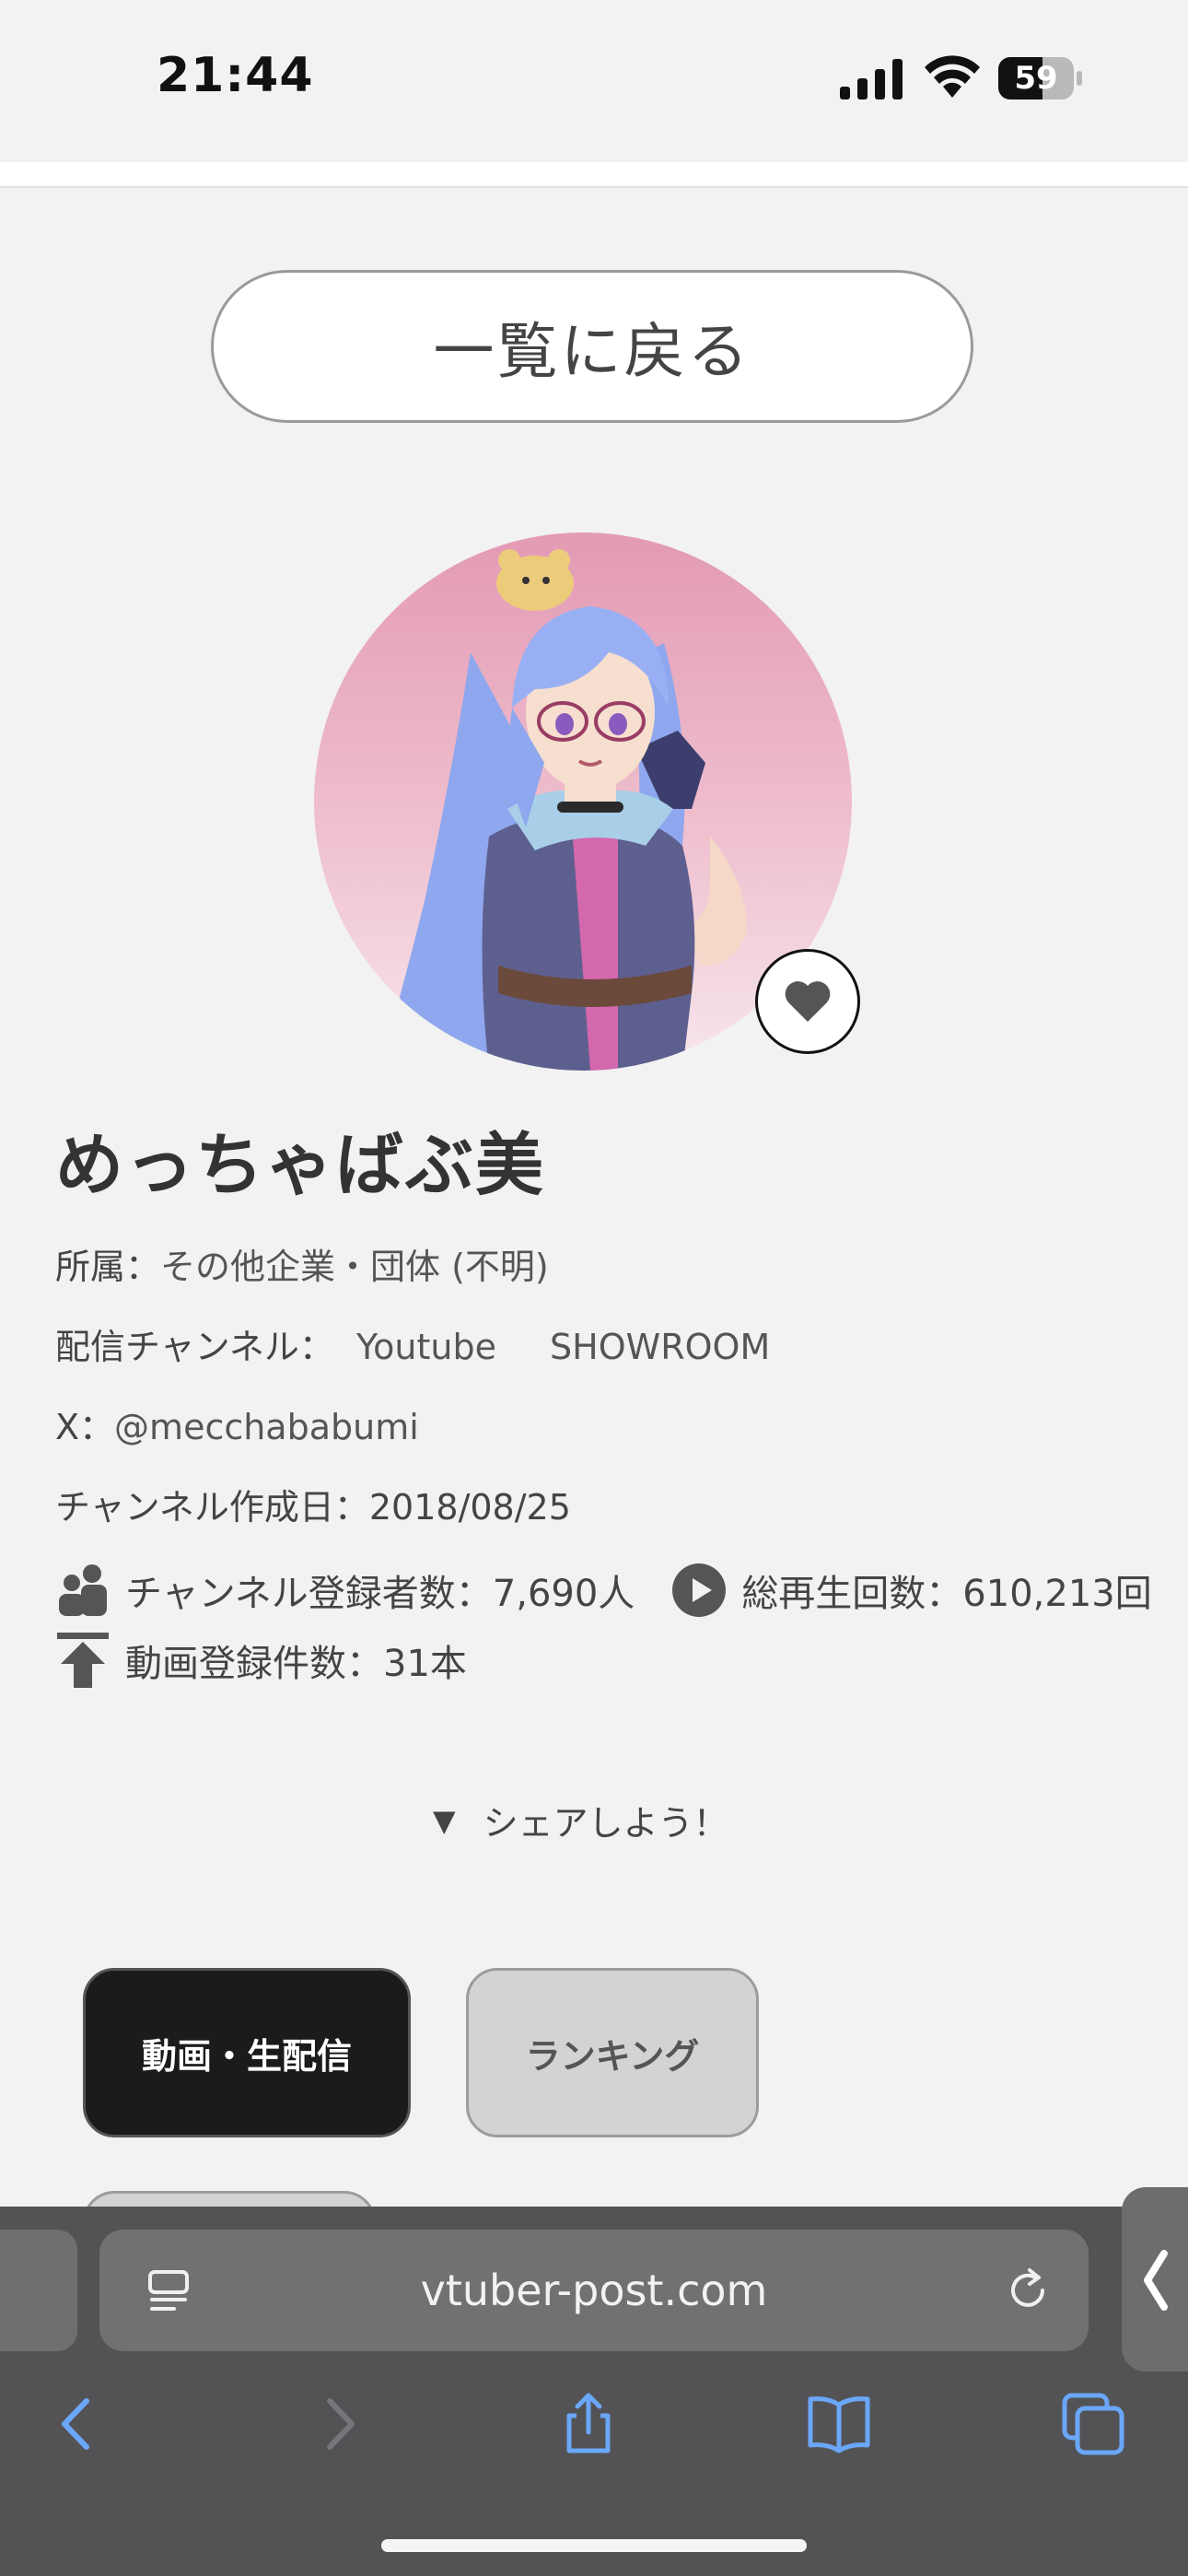  Describe the element at coordinates (108, 1267) in the screenshot. I see `affiliation-label: 所属：` at that location.